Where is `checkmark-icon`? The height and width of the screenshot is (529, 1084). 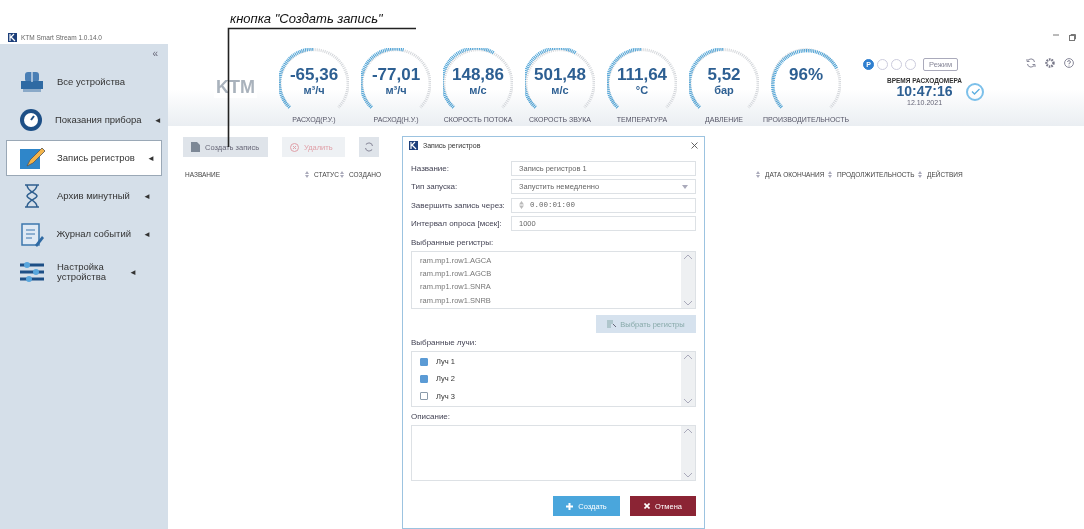 checkmark-icon is located at coordinates (975, 91).